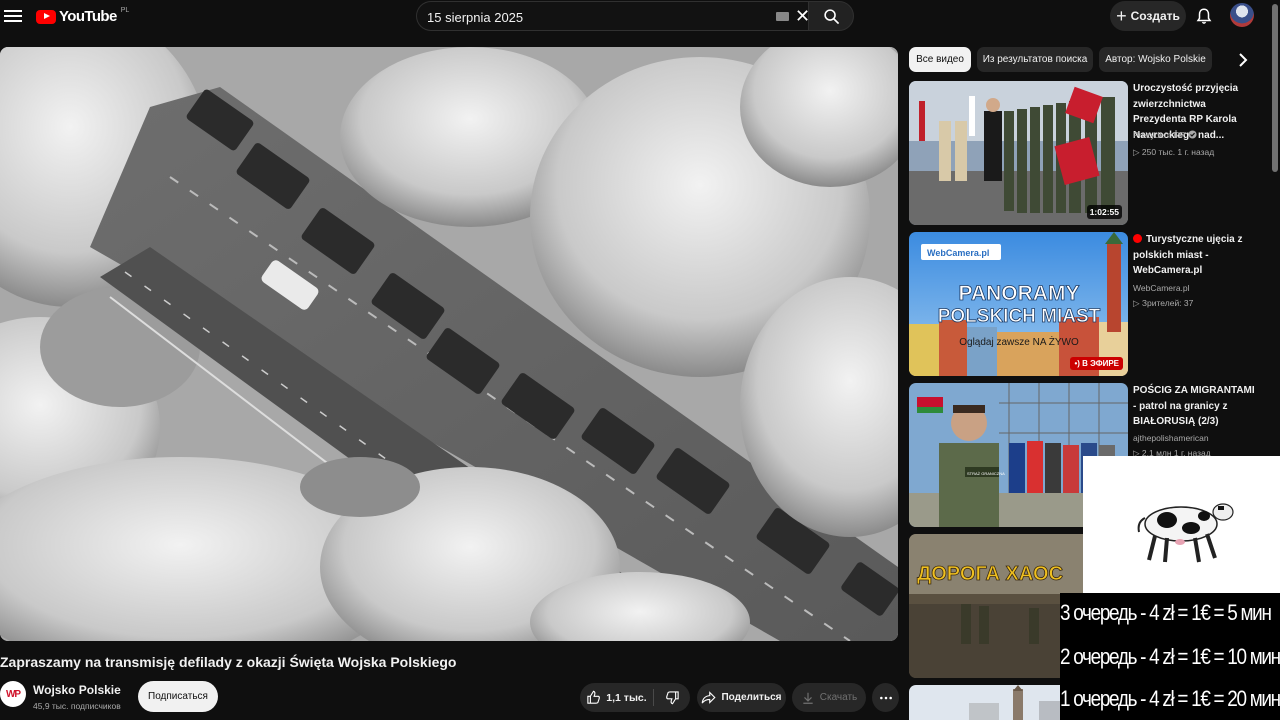 The height and width of the screenshot is (720, 1280). Describe the element at coordinates (1155, 16) in the screenshot. I see `create-label: Создать` at that location.